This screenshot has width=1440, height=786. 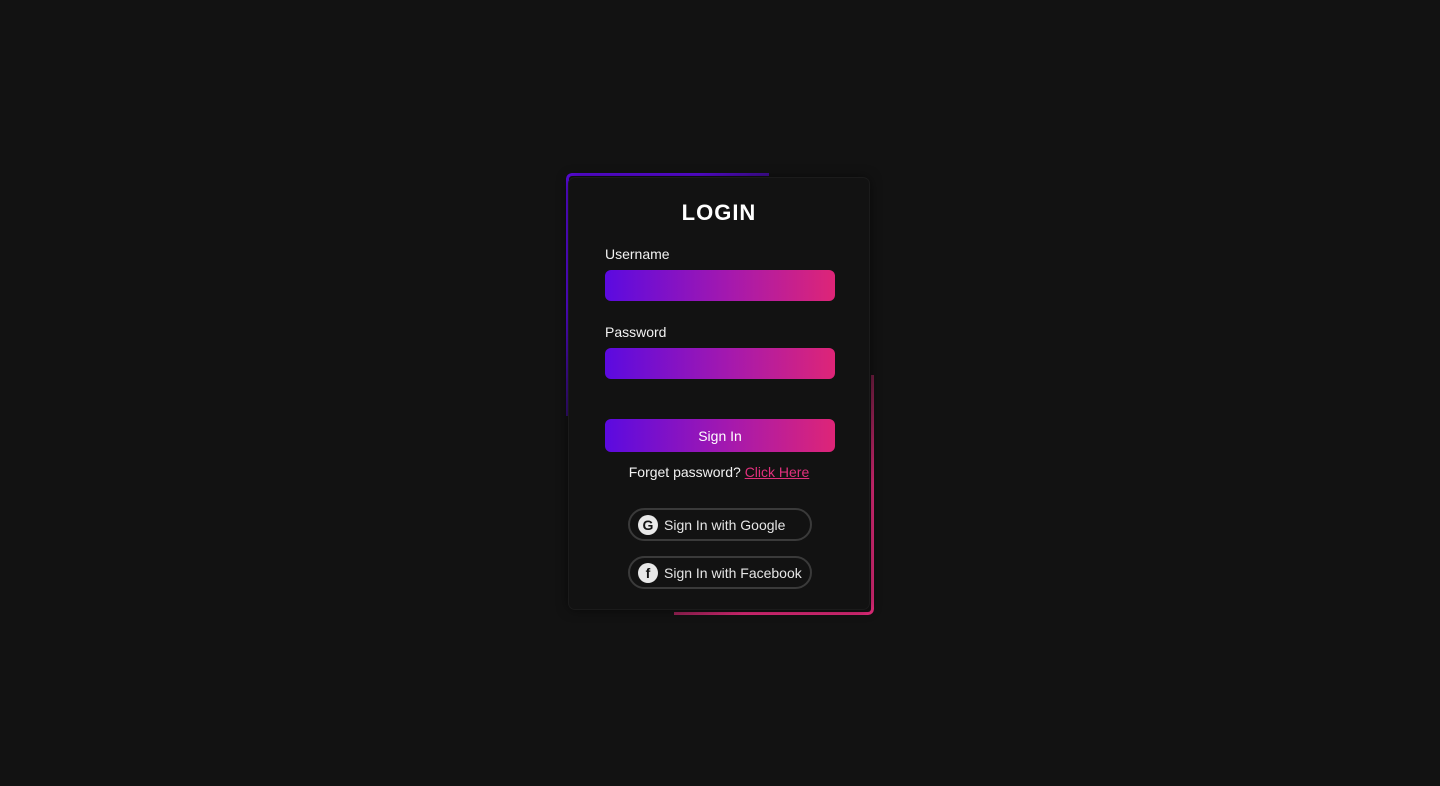 What do you see at coordinates (636, 332) in the screenshot?
I see `password-label: Password` at bounding box center [636, 332].